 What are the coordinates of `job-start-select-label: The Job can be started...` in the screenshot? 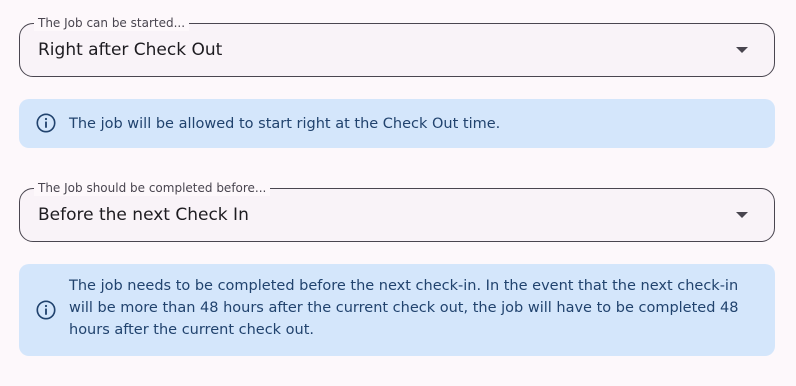 It's located at (112, 23).